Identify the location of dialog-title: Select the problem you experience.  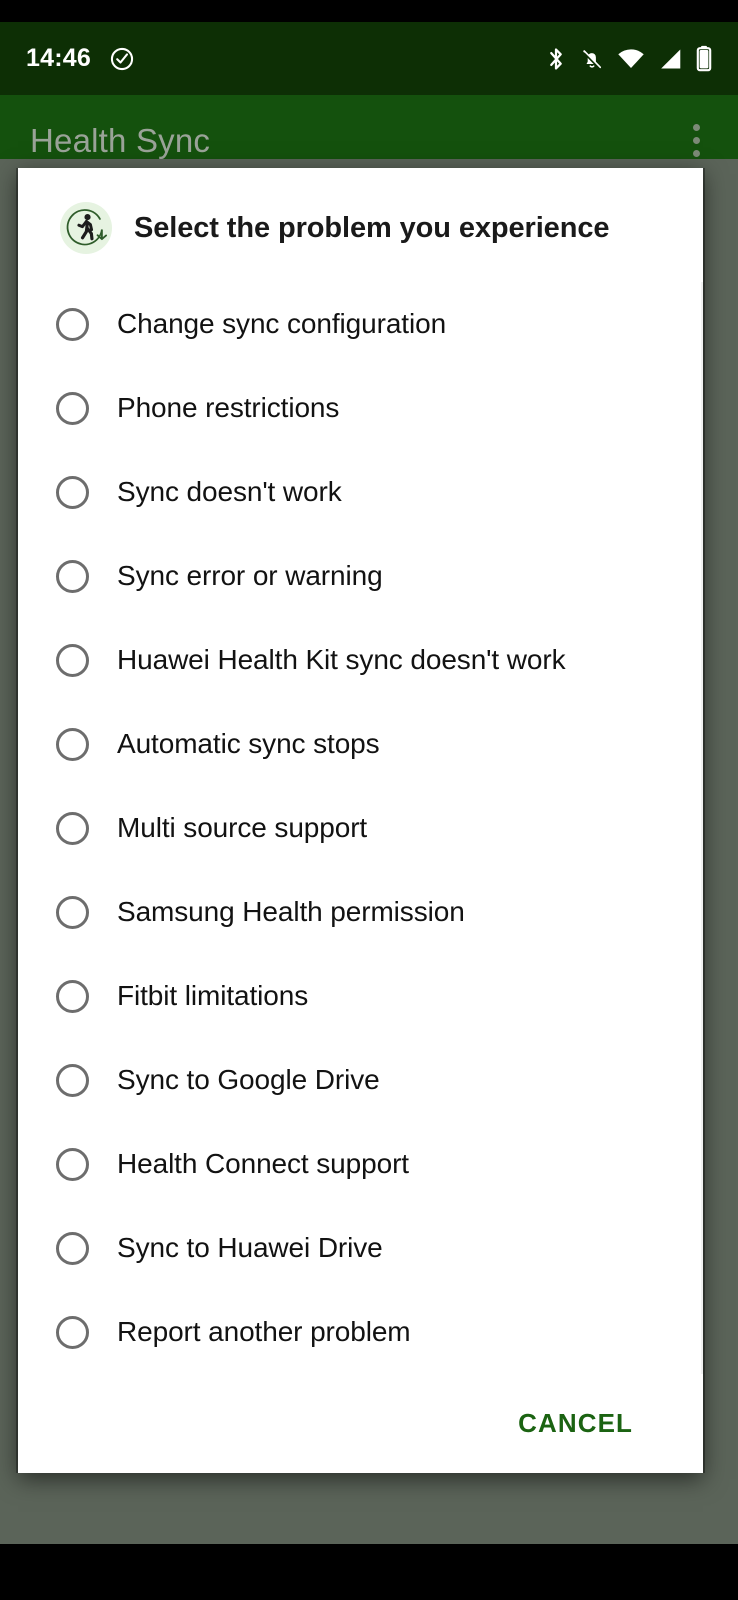
(372, 227).